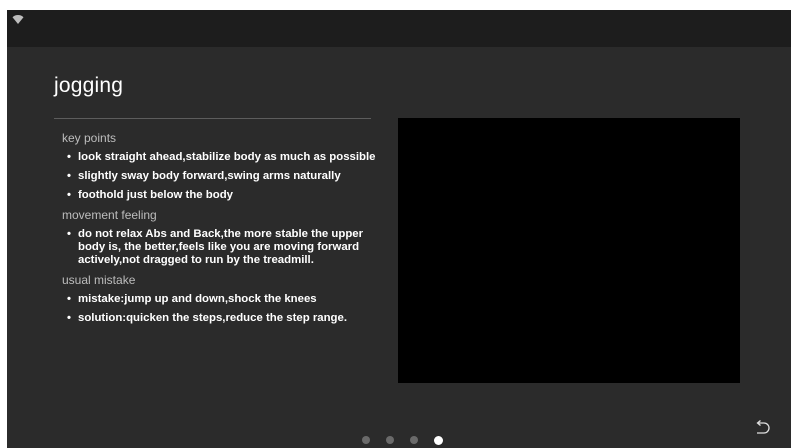 The image size is (791, 448). What do you see at coordinates (89, 138) in the screenshot?
I see `section-heading-key-points: key points` at bounding box center [89, 138].